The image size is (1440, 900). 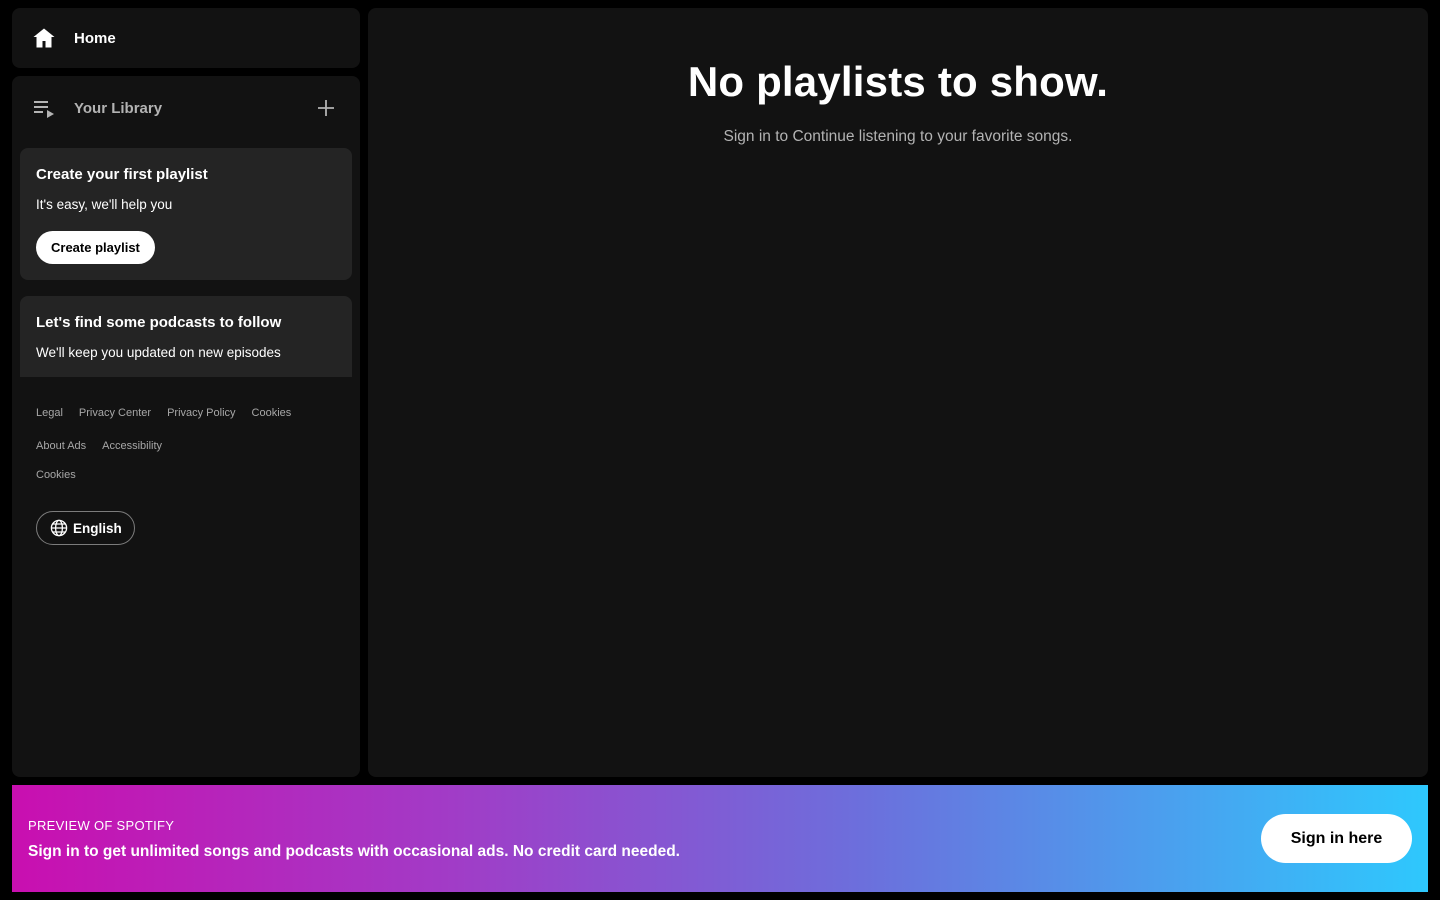 I want to click on empty-state-heading: No playlists to show., so click(x=898, y=81).